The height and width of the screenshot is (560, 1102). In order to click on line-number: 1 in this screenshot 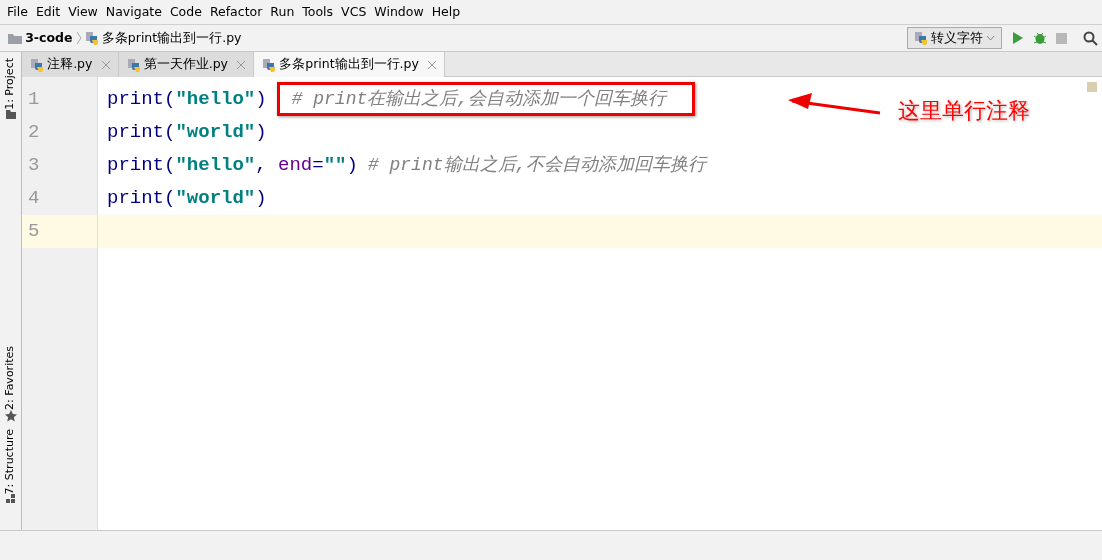, I will do `click(34, 100)`.